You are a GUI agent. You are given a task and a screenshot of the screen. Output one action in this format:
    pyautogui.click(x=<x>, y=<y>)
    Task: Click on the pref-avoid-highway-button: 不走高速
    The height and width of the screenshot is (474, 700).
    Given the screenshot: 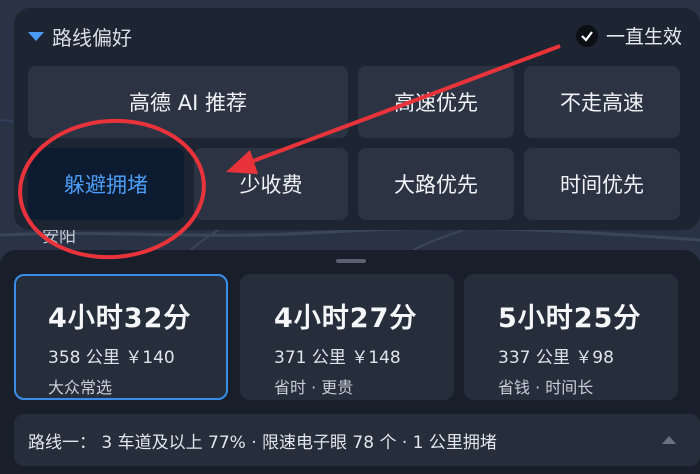 What is the action you would take?
    pyautogui.click(x=602, y=102)
    